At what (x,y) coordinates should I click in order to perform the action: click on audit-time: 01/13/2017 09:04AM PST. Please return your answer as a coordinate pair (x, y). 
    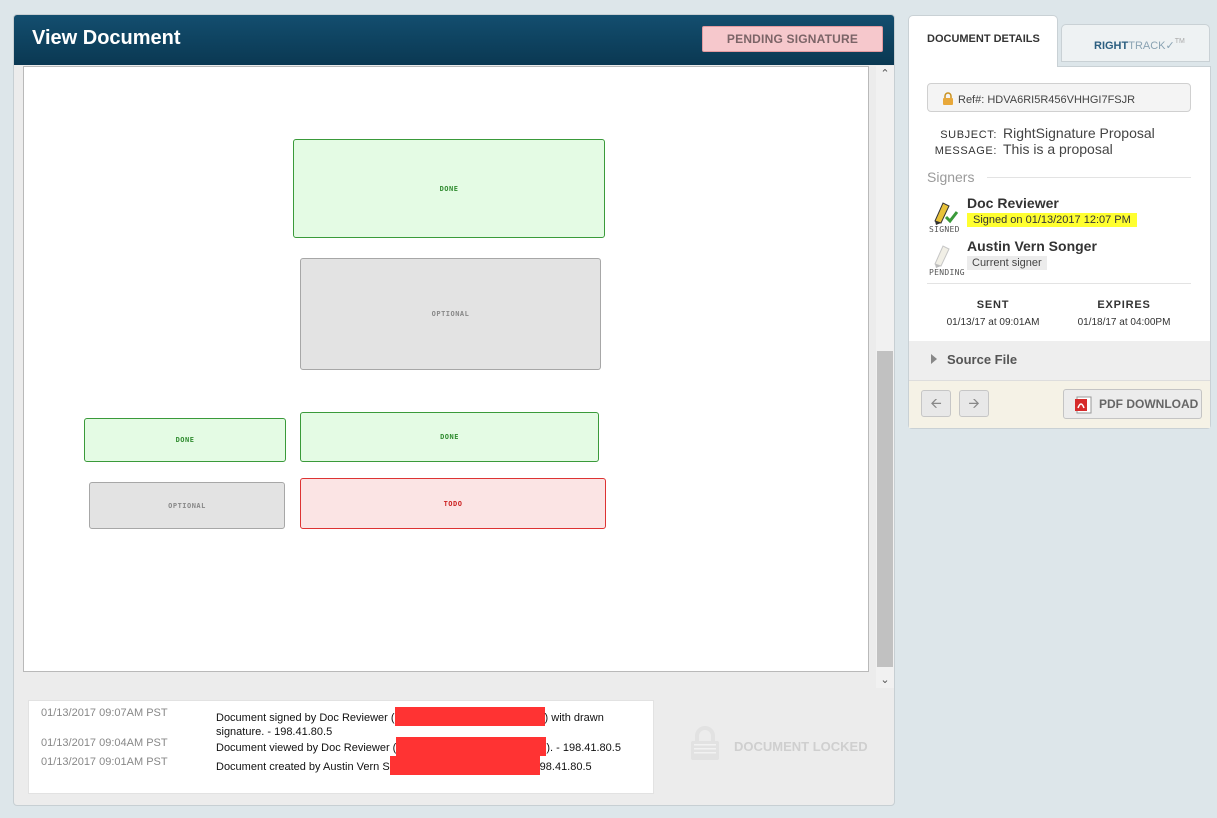
    Looking at the image, I should click on (104, 743).